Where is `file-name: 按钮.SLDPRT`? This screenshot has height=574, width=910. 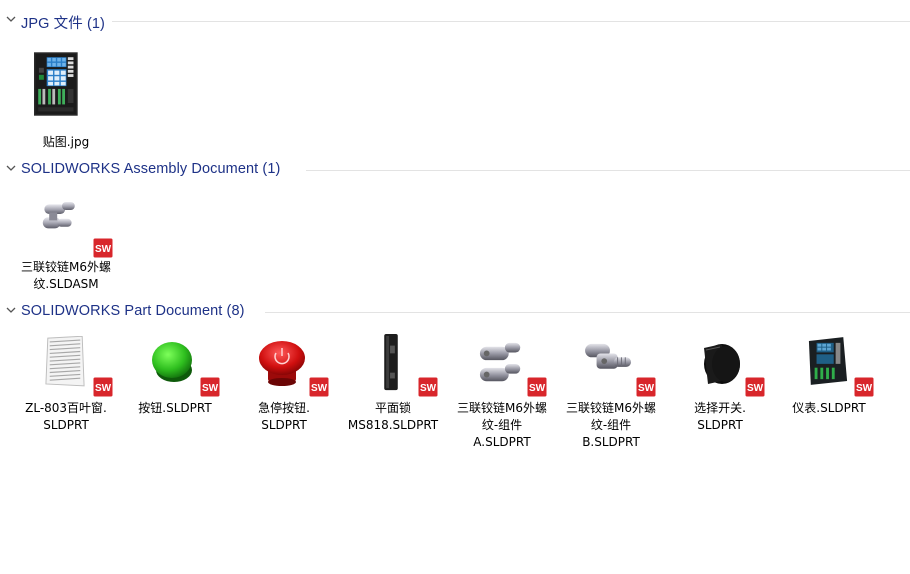 file-name: 按钮.SLDPRT is located at coordinates (175, 408).